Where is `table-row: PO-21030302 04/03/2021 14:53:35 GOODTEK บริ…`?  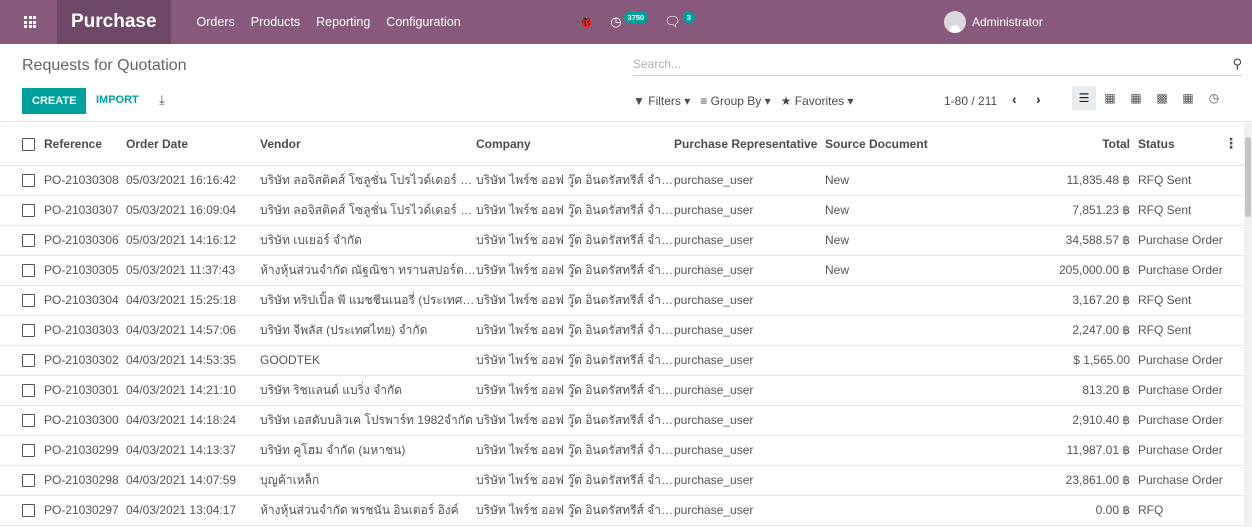 table-row: PO-21030302 04/03/2021 14:53:35 GOODTEK บริ… is located at coordinates (622, 360).